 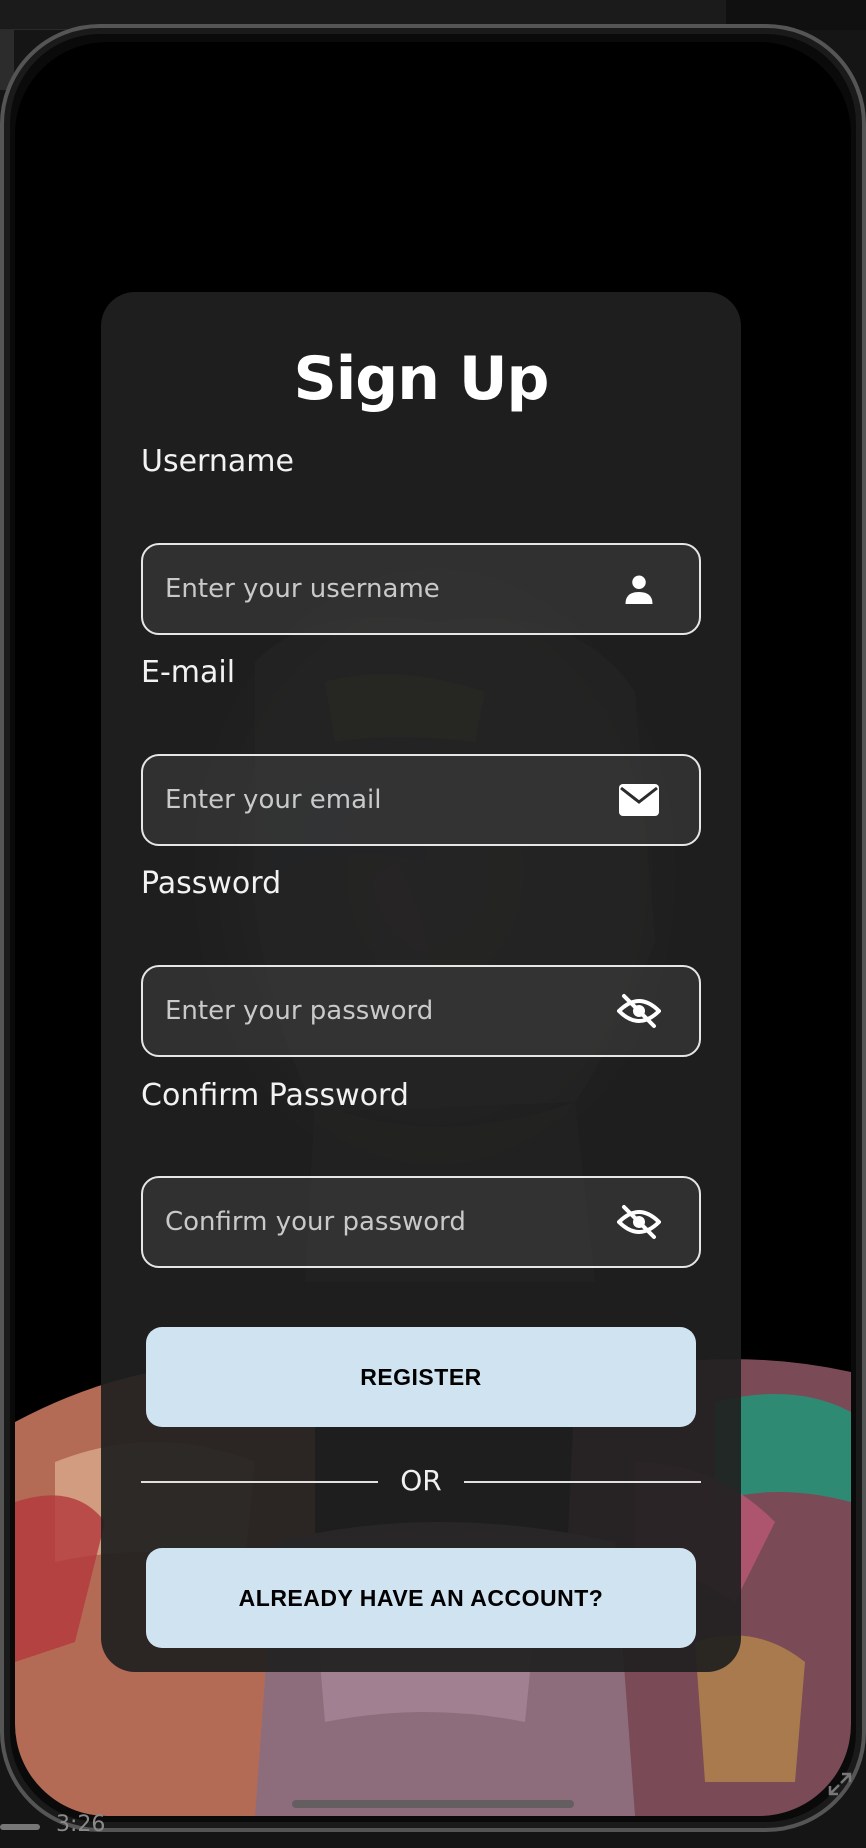 What do you see at coordinates (211, 883) in the screenshot?
I see `password-label: Password` at bounding box center [211, 883].